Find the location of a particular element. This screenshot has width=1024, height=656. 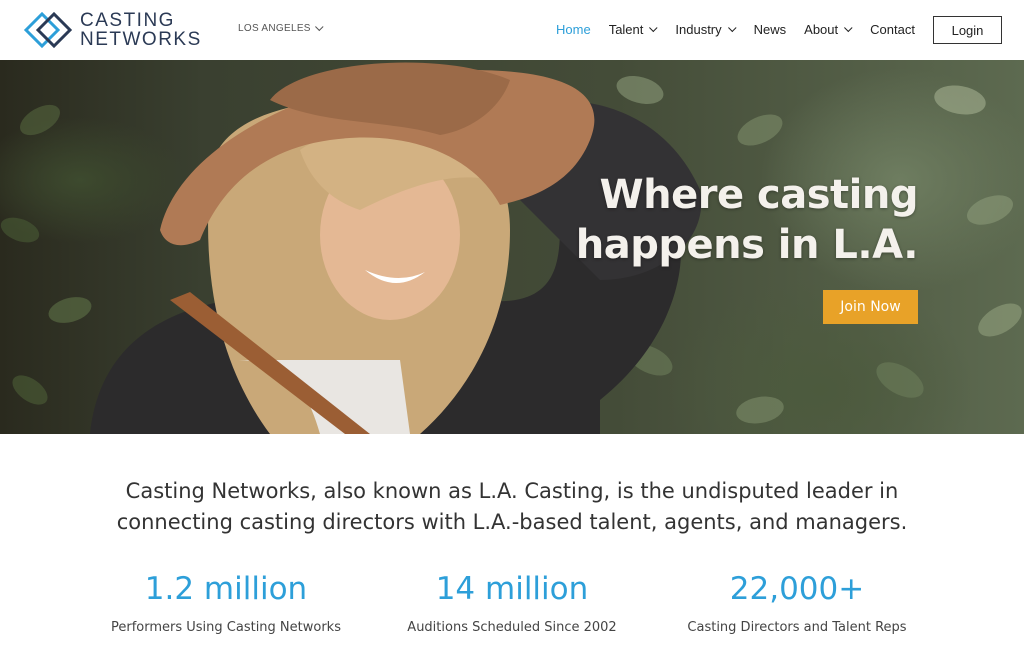

nav-item-about: About is located at coordinates (828, 29).